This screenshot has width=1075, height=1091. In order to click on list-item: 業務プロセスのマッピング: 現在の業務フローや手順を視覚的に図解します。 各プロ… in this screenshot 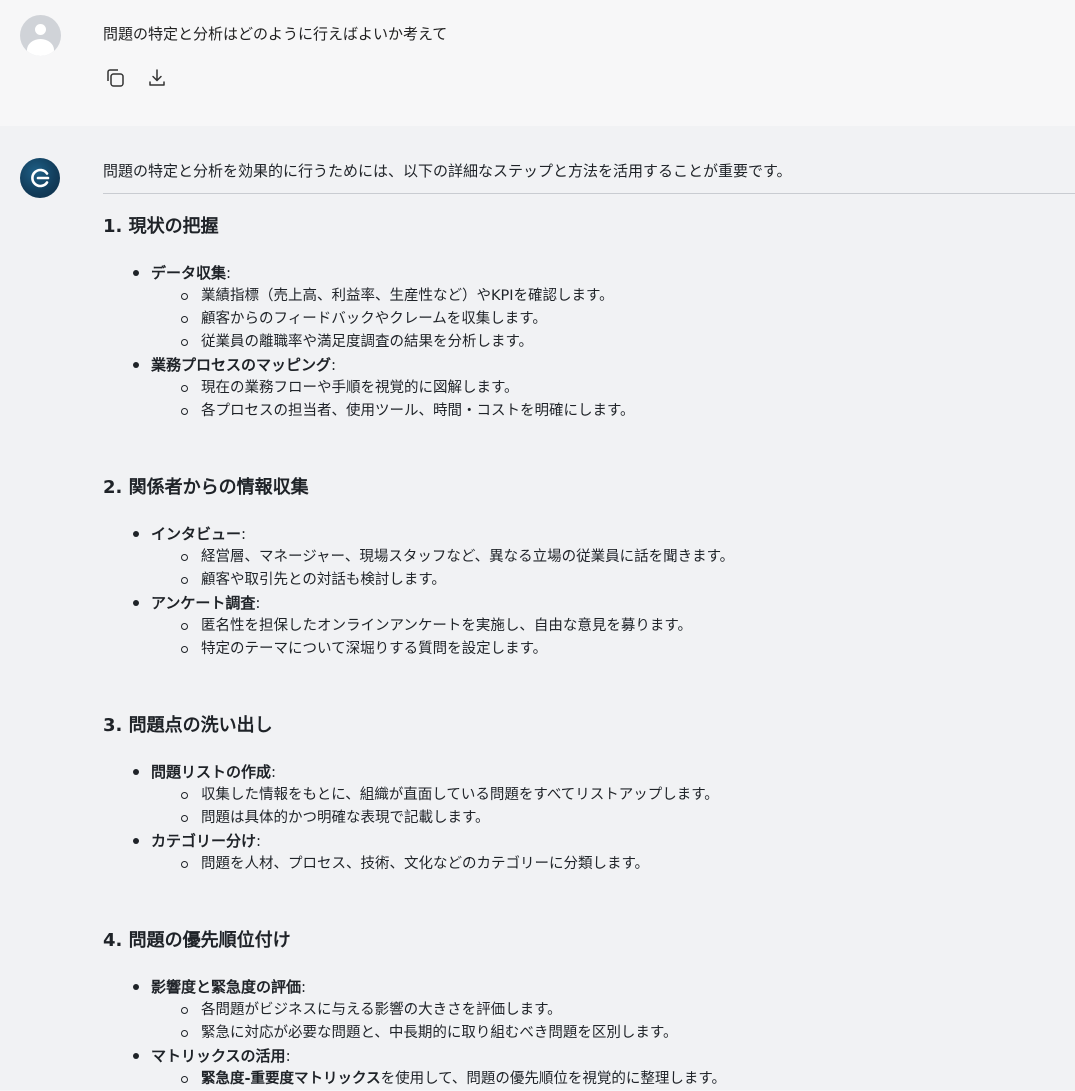, I will do `click(369, 388)`.